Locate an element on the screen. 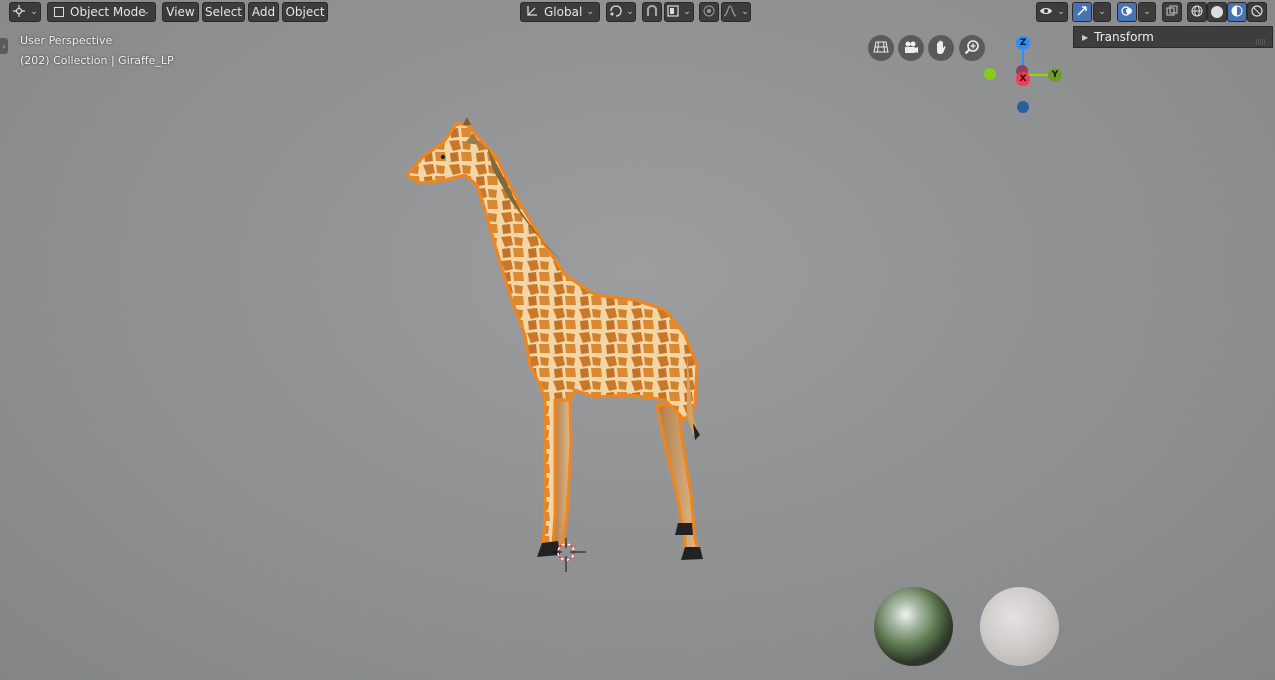  overlay-icon is located at coordinates (1127, 12).